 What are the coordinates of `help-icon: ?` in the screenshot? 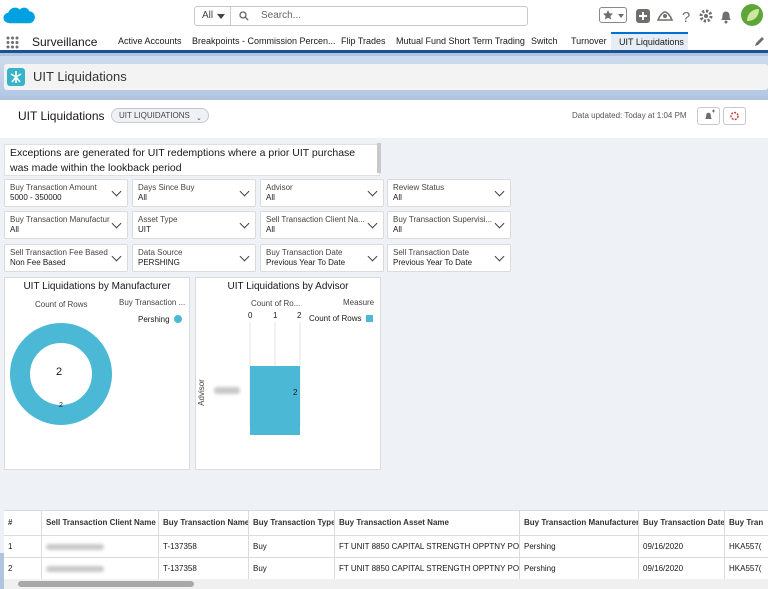 It's located at (686, 16).